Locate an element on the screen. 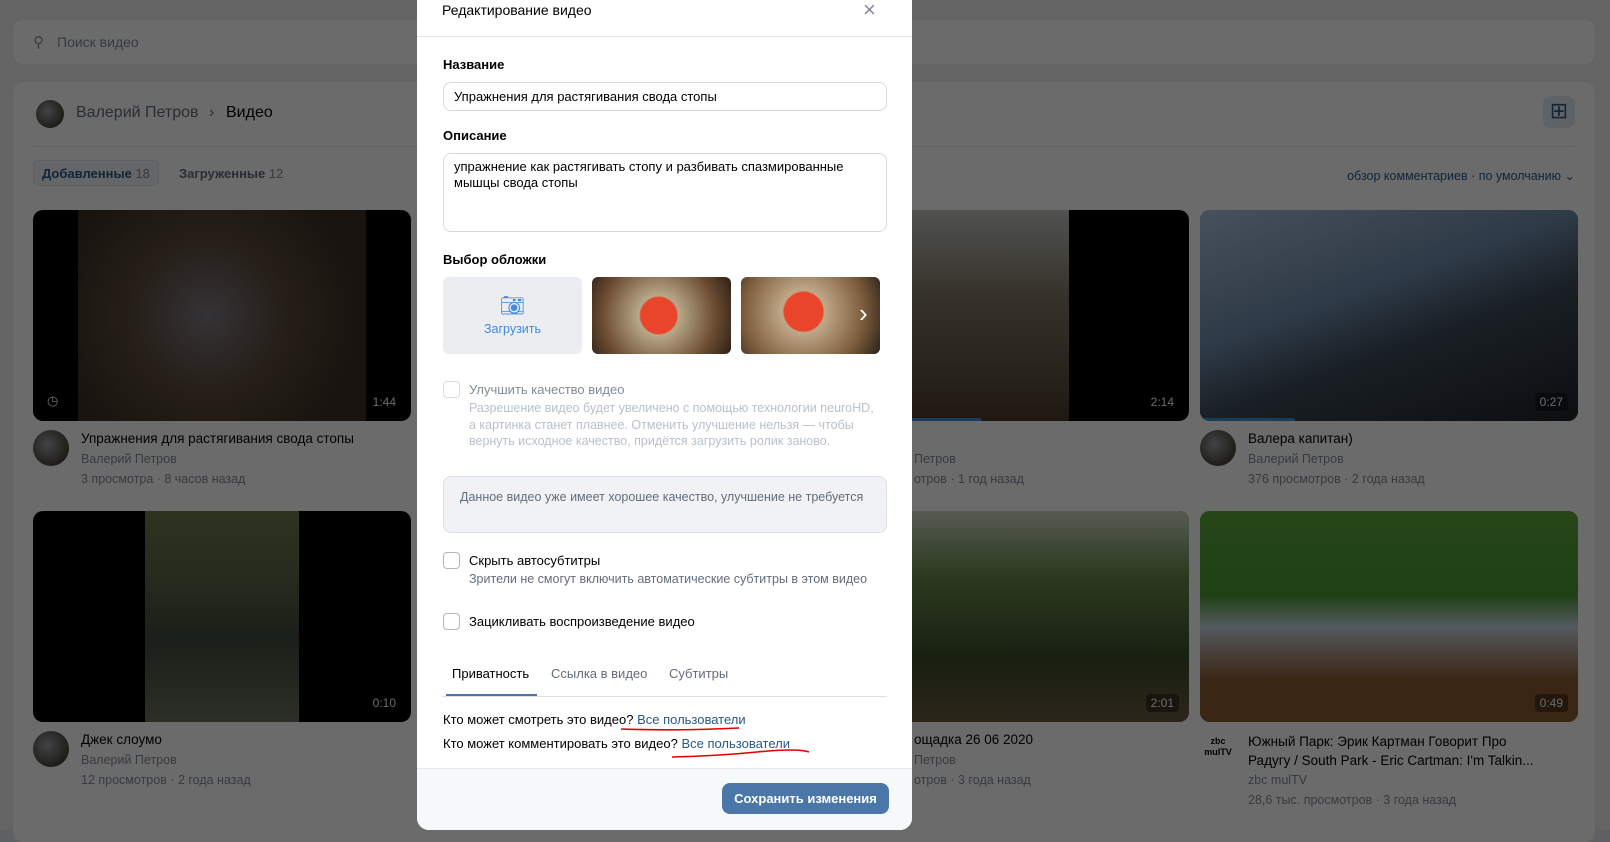 The image size is (1610, 842). description-label: Описание is located at coordinates (475, 135).